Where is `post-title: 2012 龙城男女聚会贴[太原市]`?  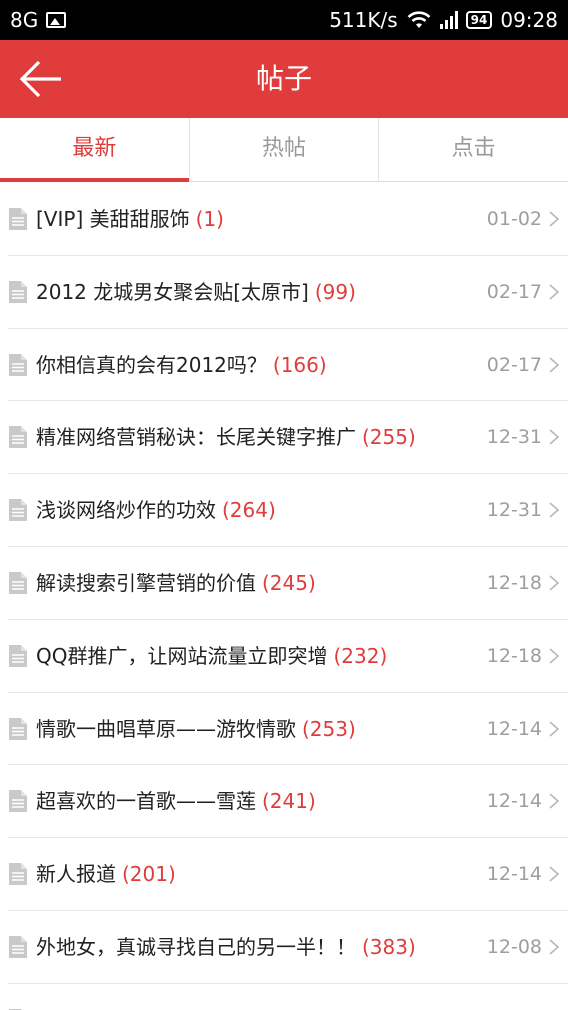 post-title: 2012 龙城男女聚会贴[太原市] is located at coordinates (172, 291).